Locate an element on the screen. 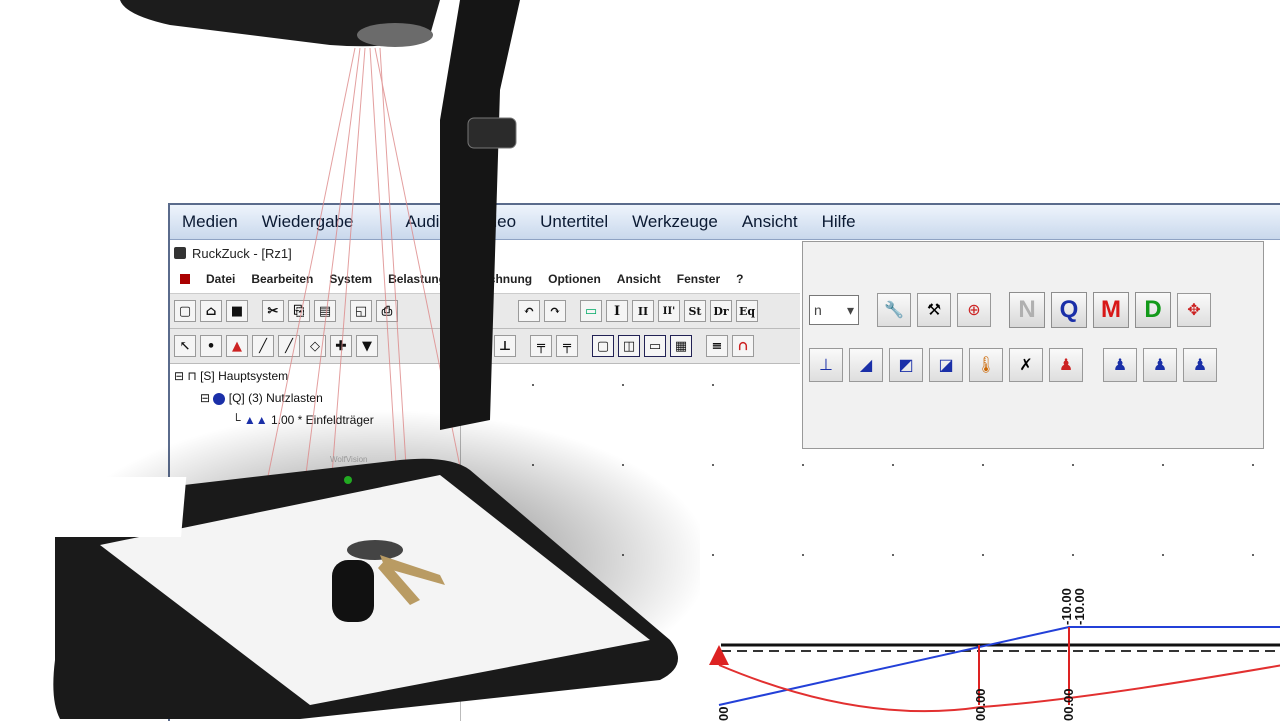  rz-menu-system: System is located at coordinates (350, 279).